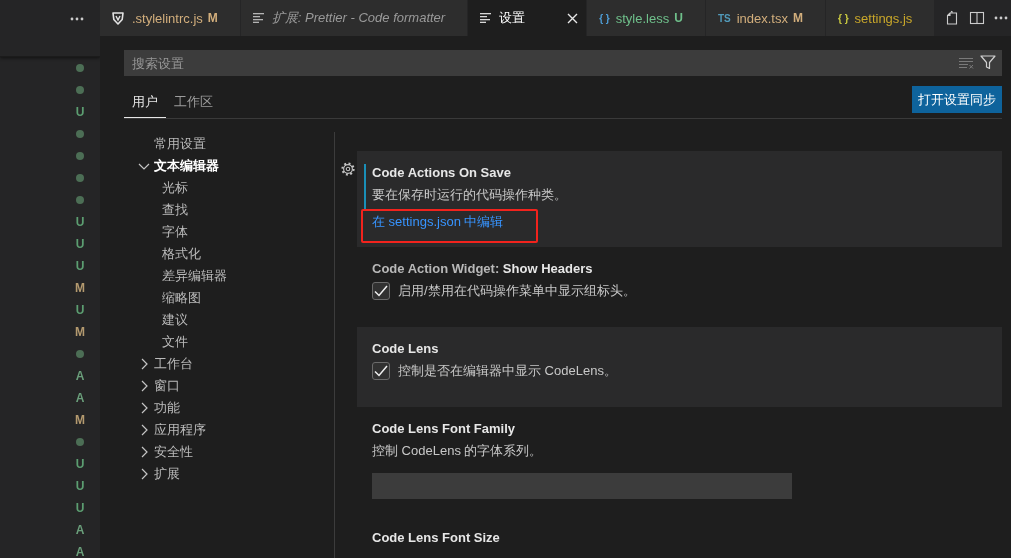  What do you see at coordinates (354, 18) in the screenshot?
I see `editor-tab: 扩展: Prettier - Code formatter` at bounding box center [354, 18].